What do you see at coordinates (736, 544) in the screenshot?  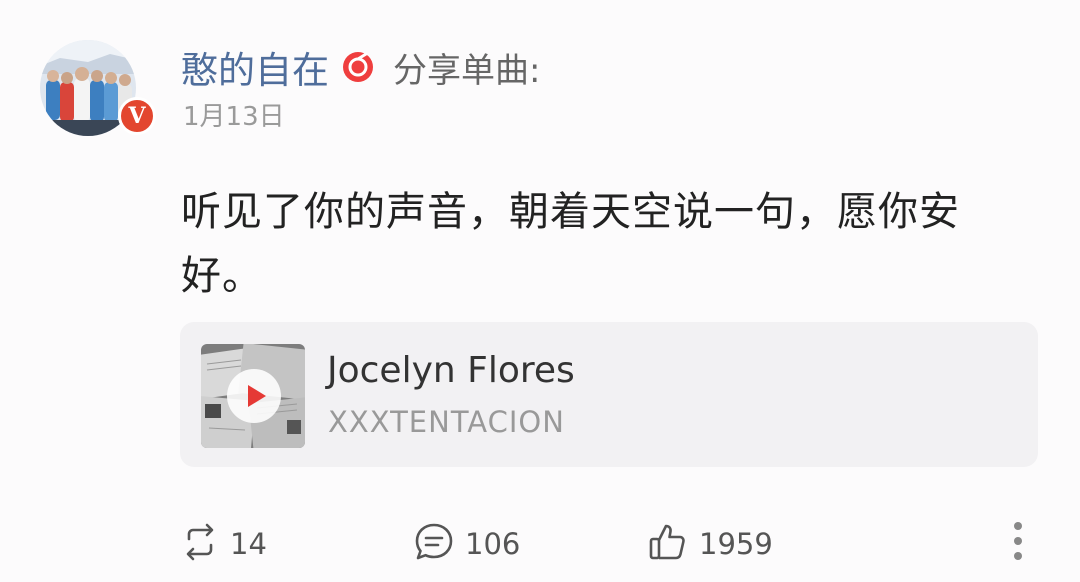 I see `like-count: 1959` at bounding box center [736, 544].